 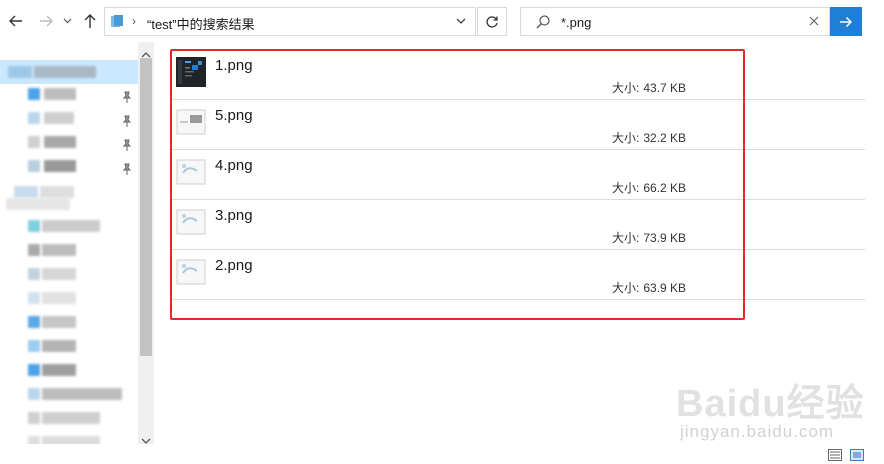 I want to click on forward-arrow-icon, so click(x=46, y=21).